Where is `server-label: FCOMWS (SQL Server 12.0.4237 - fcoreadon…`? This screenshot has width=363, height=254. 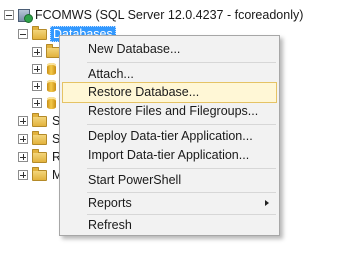 server-label: FCOMWS (SQL Server 12.0.4237 - fcoreadon… is located at coordinates (169, 15).